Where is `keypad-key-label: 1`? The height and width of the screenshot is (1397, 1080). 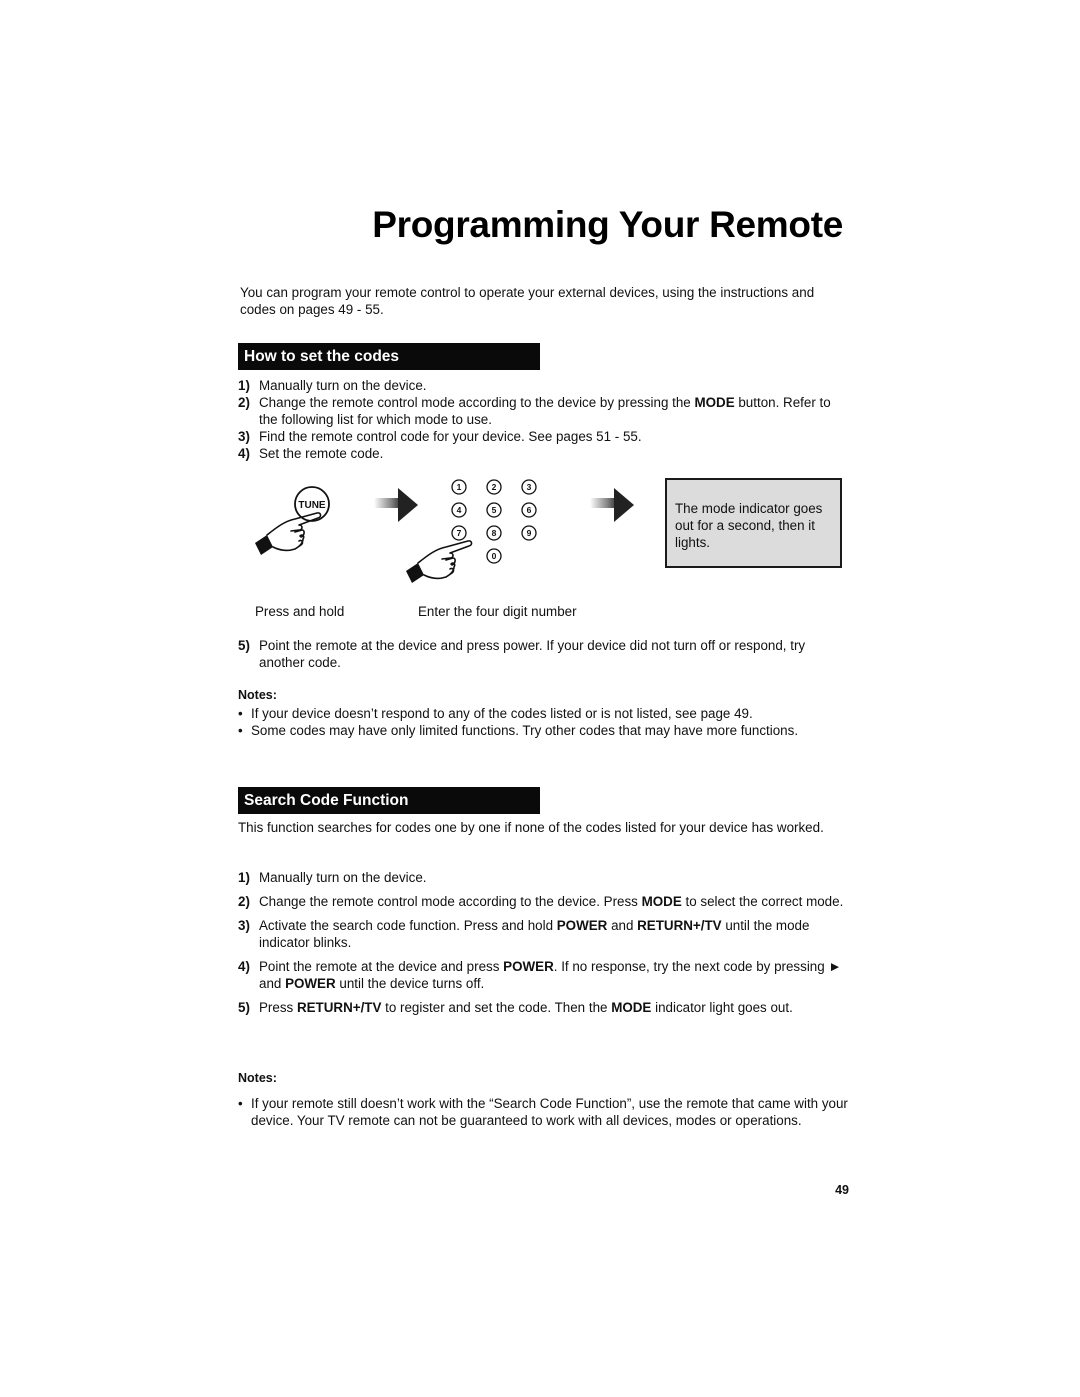
keypad-key-label: 1 is located at coordinates (459, 487).